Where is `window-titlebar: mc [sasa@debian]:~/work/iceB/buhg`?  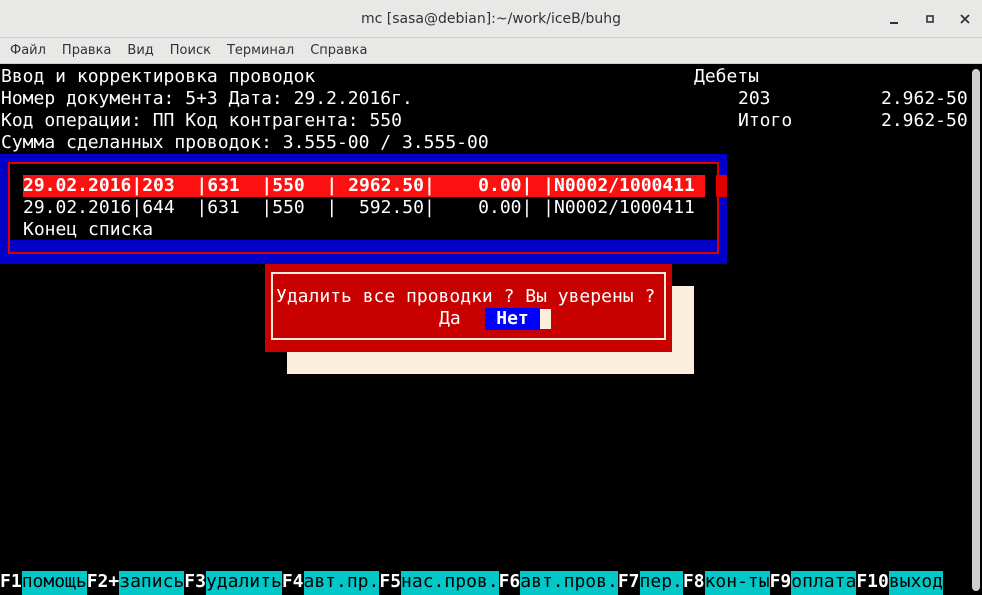 window-titlebar: mc [sasa@debian]:~/work/iceB/buhg is located at coordinates (491, 19).